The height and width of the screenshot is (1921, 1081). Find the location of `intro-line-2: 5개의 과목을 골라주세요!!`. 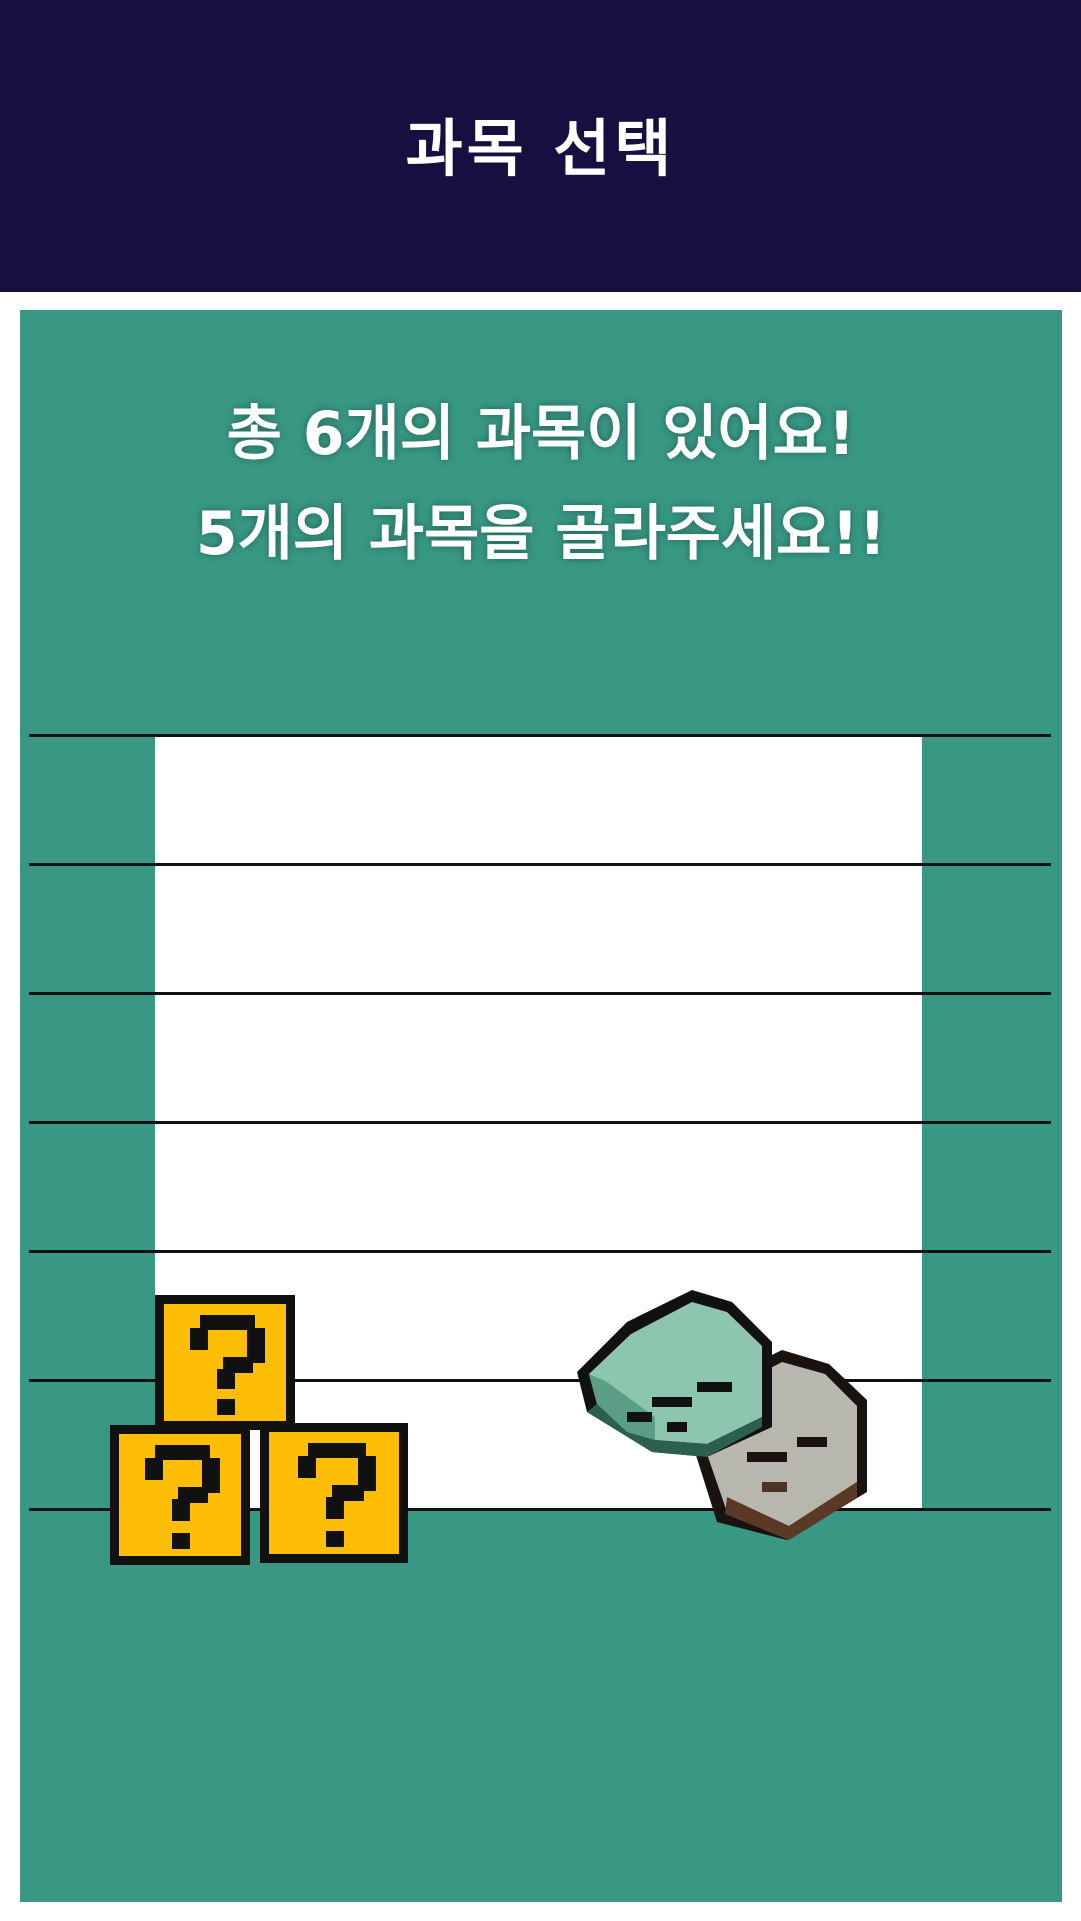

intro-line-2: 5개의 과목을 골라주세요!! is located at coordinates (541, 534).